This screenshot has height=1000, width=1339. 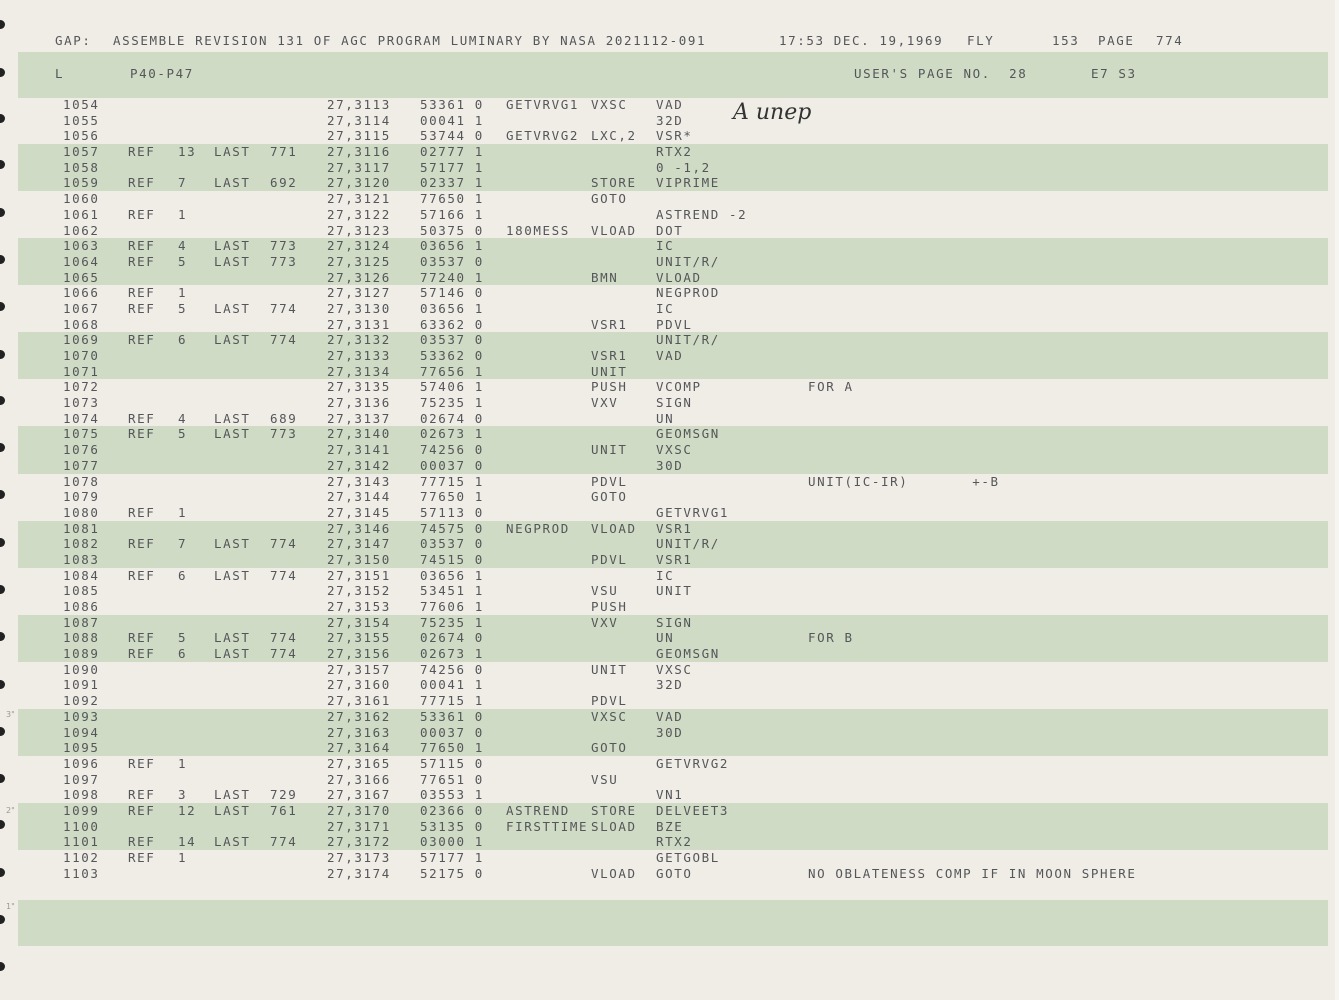 What do you see at coordinates (359, 120) in the screenshot?
I see `address: 27,3114` at bounding box center [359, 120].